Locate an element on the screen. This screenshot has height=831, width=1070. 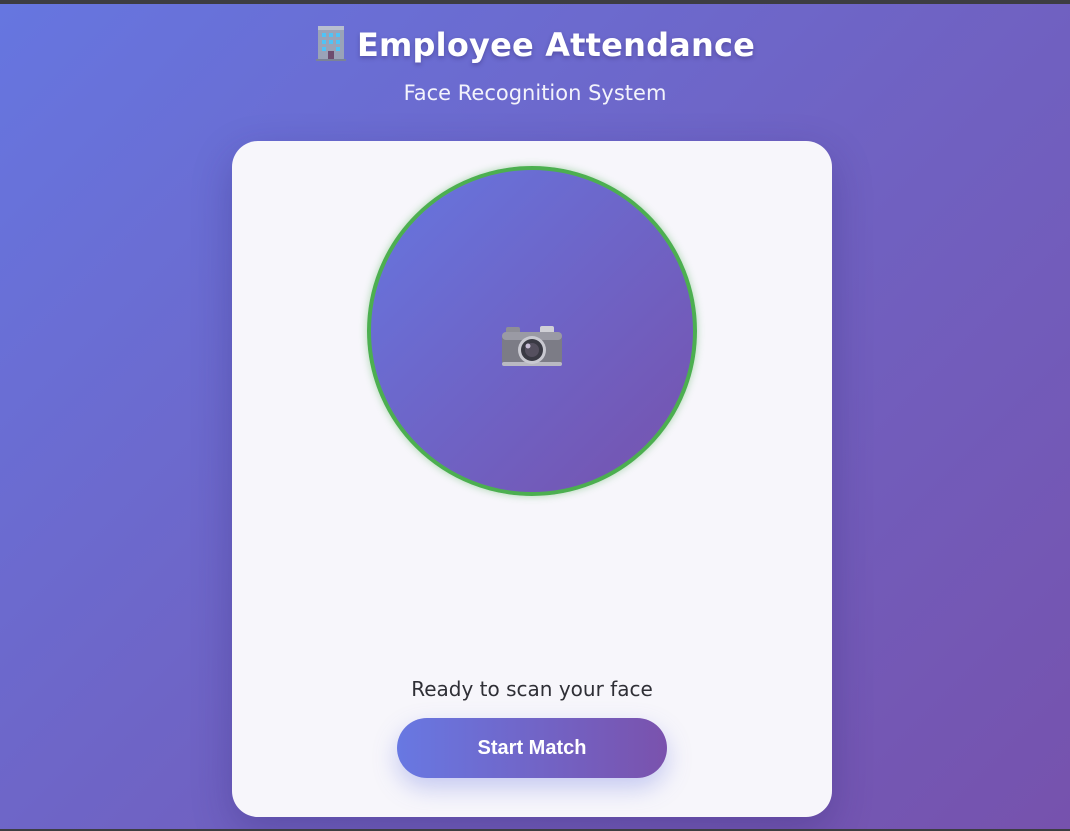
page-subtitle: Face Recognition System is located at coordinates (535, 93).